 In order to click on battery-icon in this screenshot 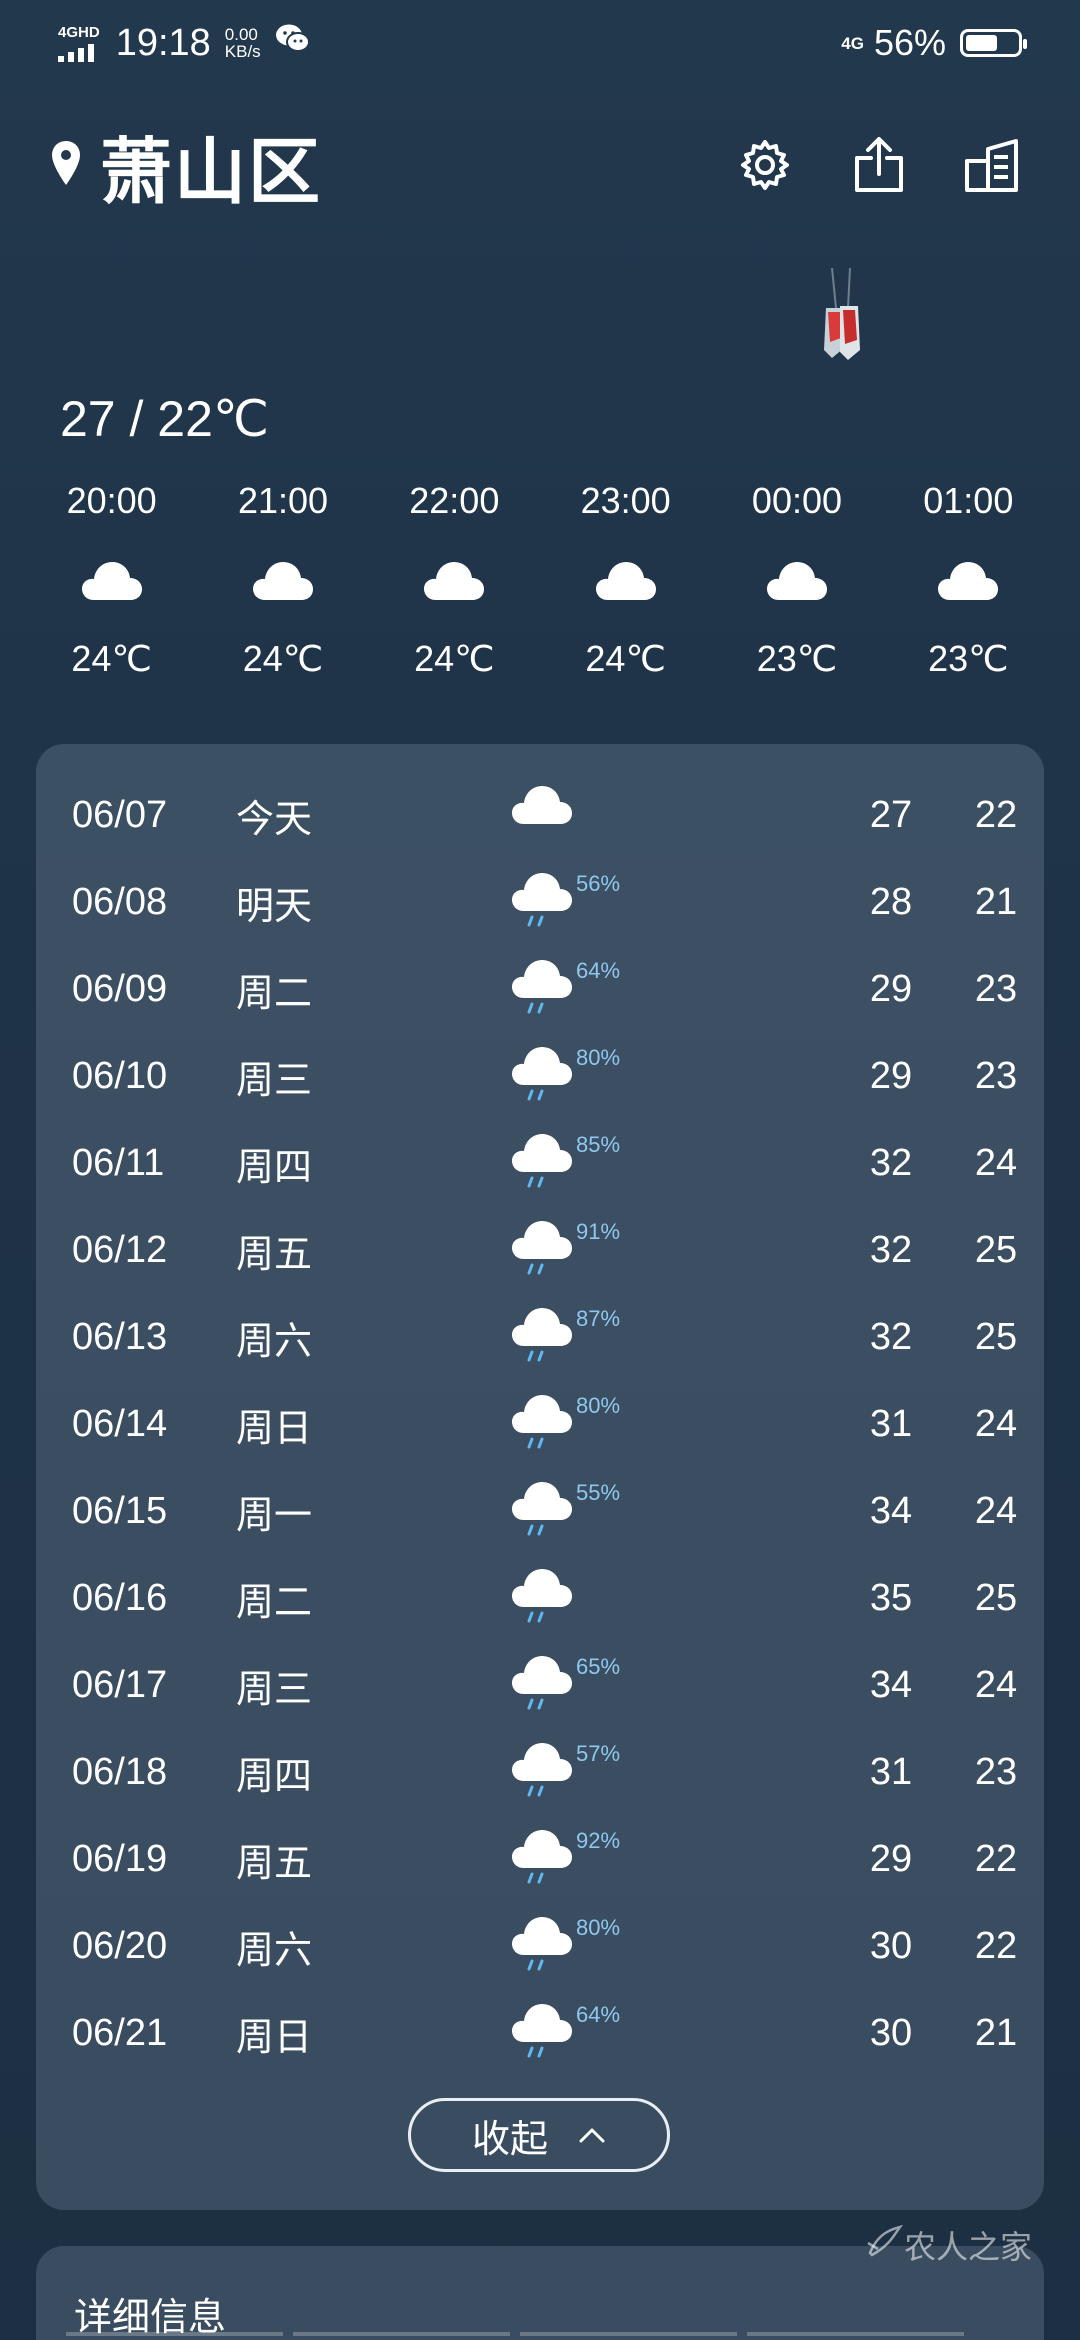, I will do `click(993, 43)`.